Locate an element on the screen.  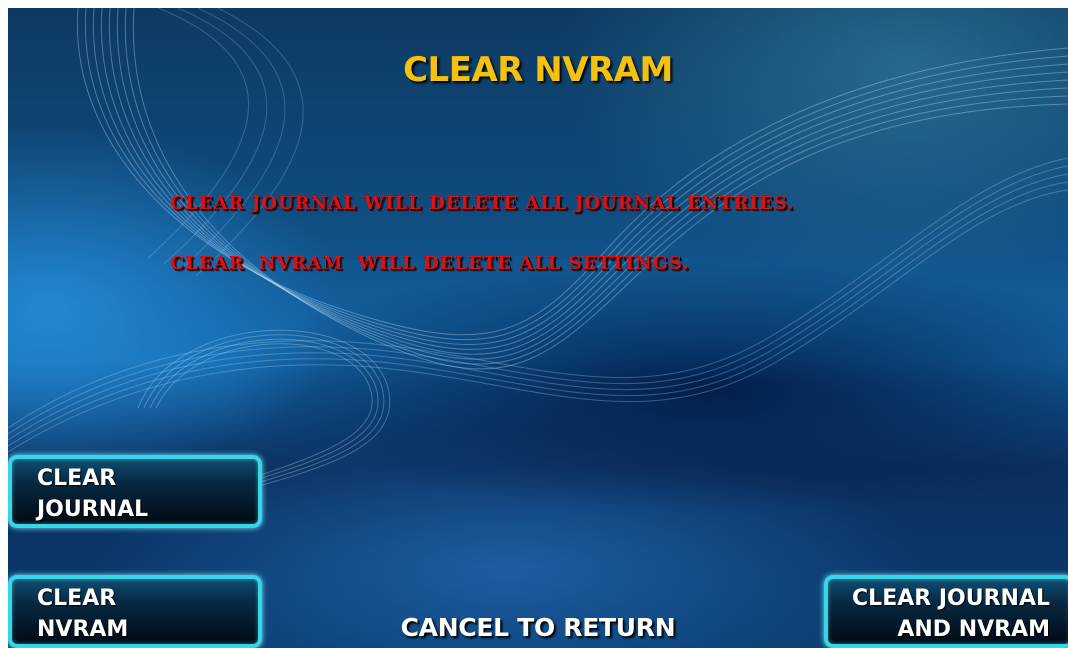
clear-journal-and-nvram-button: CLEAR JOURNAL AND NVRAM is located at coordinates (946, 611).